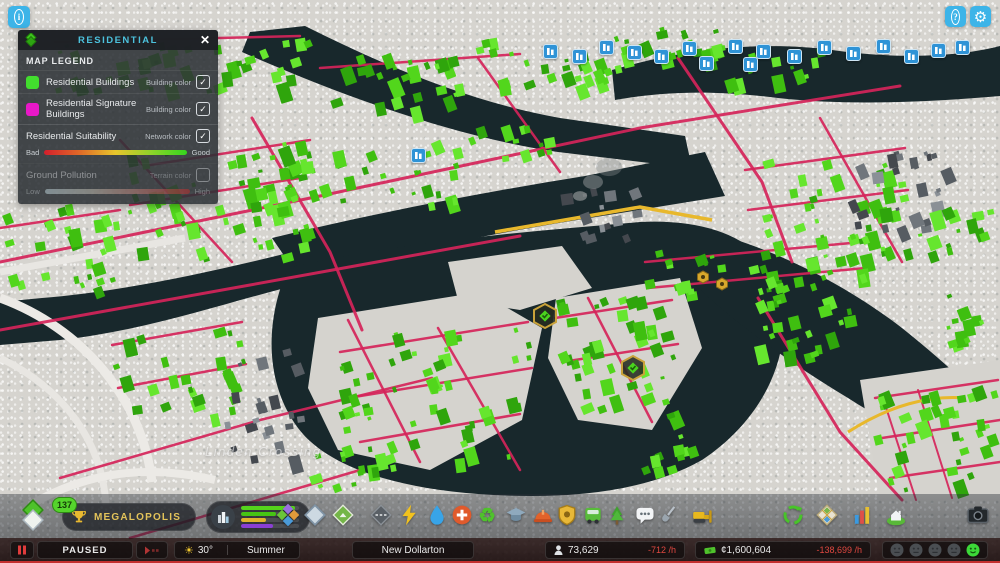 The width and height of the screenshot is (1000, 563). I want to click on settings-button: ⚙, so click(980, 16).